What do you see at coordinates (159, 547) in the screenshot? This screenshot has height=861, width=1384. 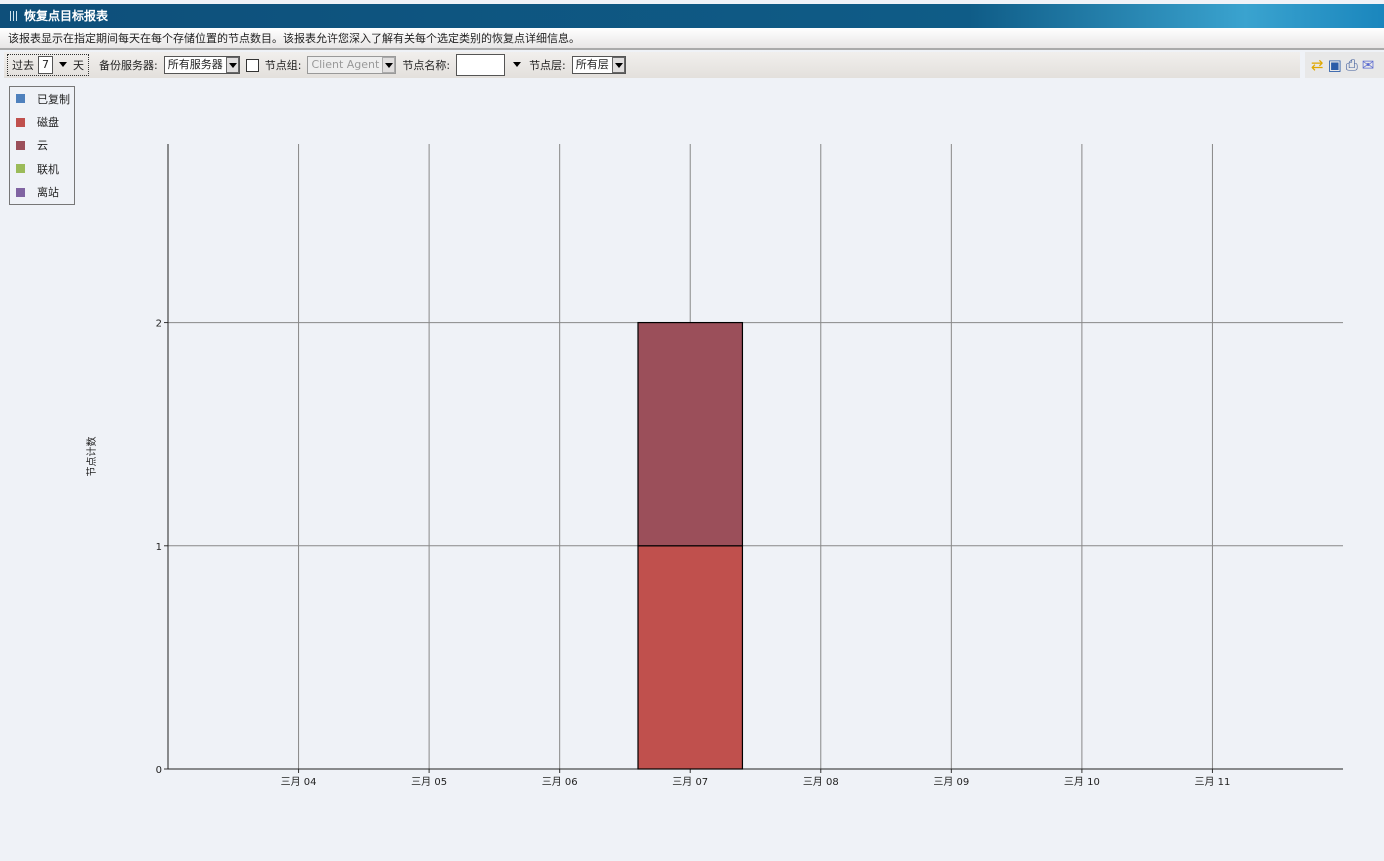 I see `y-tick-label: 1` at bounding box center [159, 547].